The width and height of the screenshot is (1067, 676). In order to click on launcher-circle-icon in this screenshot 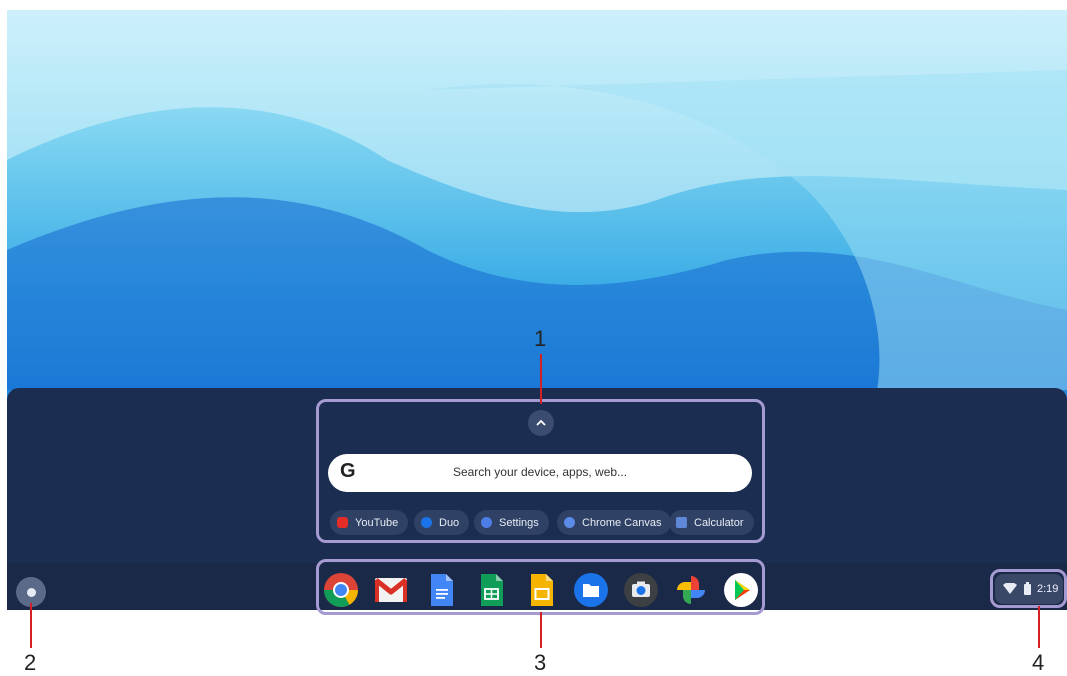, I will do `click(31, 592)`.